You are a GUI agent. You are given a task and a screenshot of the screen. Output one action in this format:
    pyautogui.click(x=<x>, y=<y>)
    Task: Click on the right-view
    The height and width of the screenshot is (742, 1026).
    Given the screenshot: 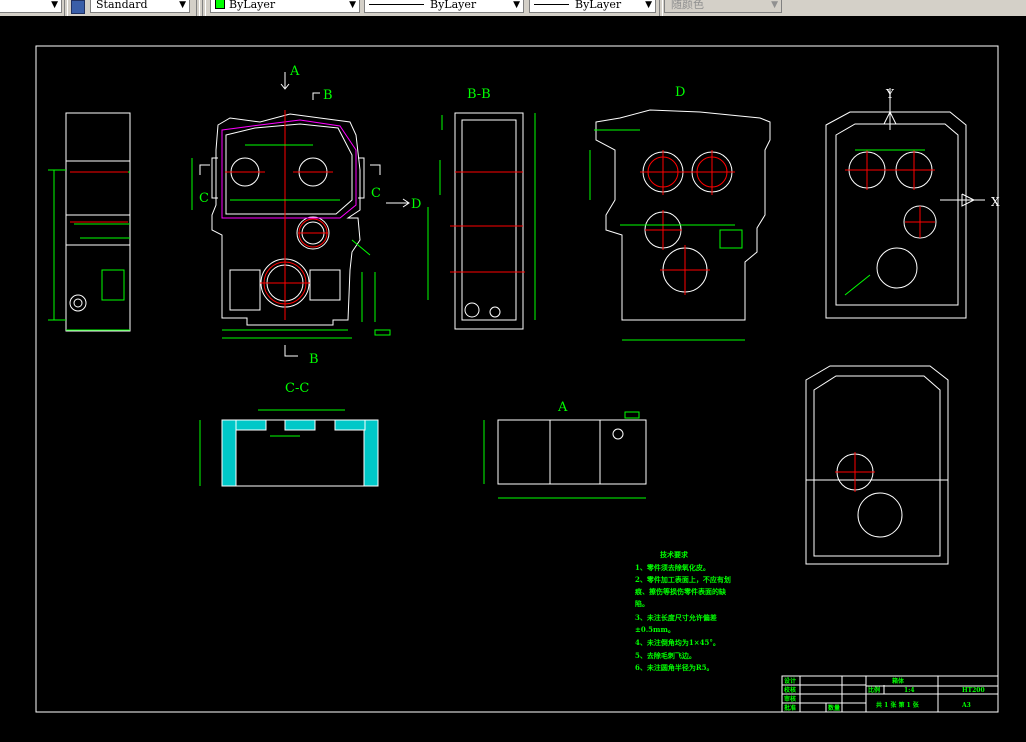 What is the action you would take?
    pyautogui.click(x=905, y=203)
    